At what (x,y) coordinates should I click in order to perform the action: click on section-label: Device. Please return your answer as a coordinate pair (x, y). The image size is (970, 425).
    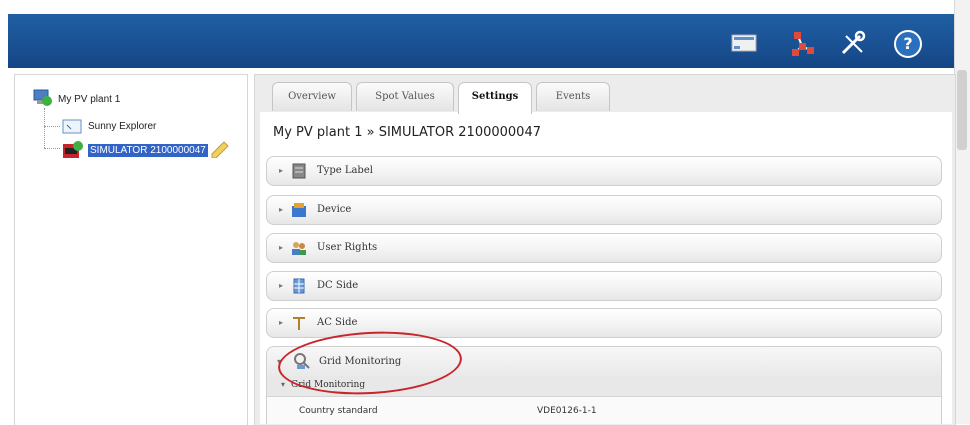
    Looking at the image, I should click on (334, 209).